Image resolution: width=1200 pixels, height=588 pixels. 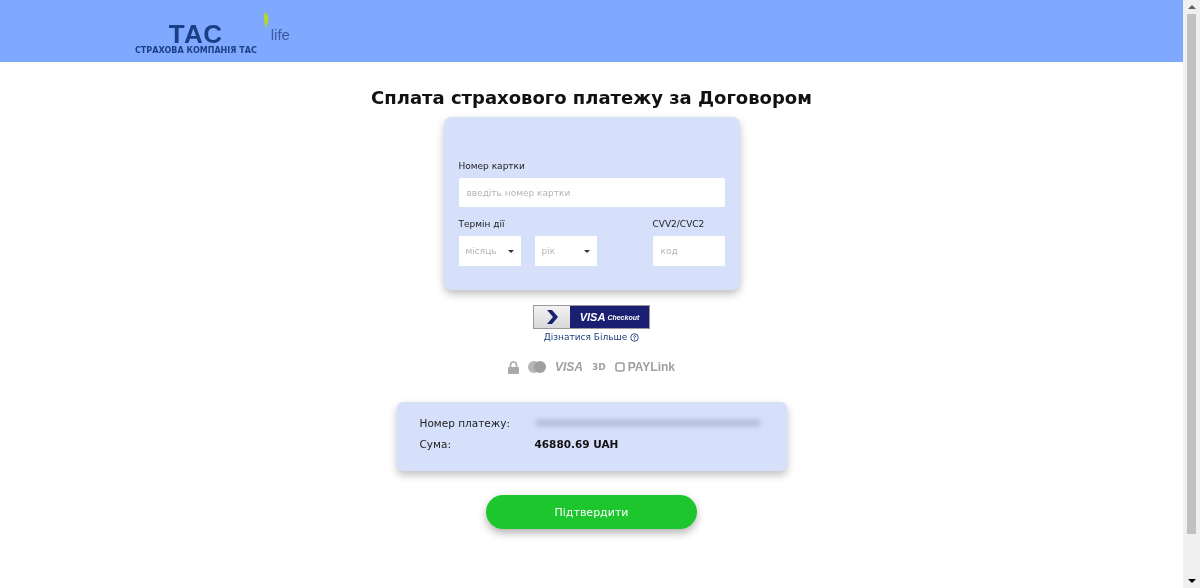 I want to click on field-label: CVV2/CVC2, so click(x=679, y=224).